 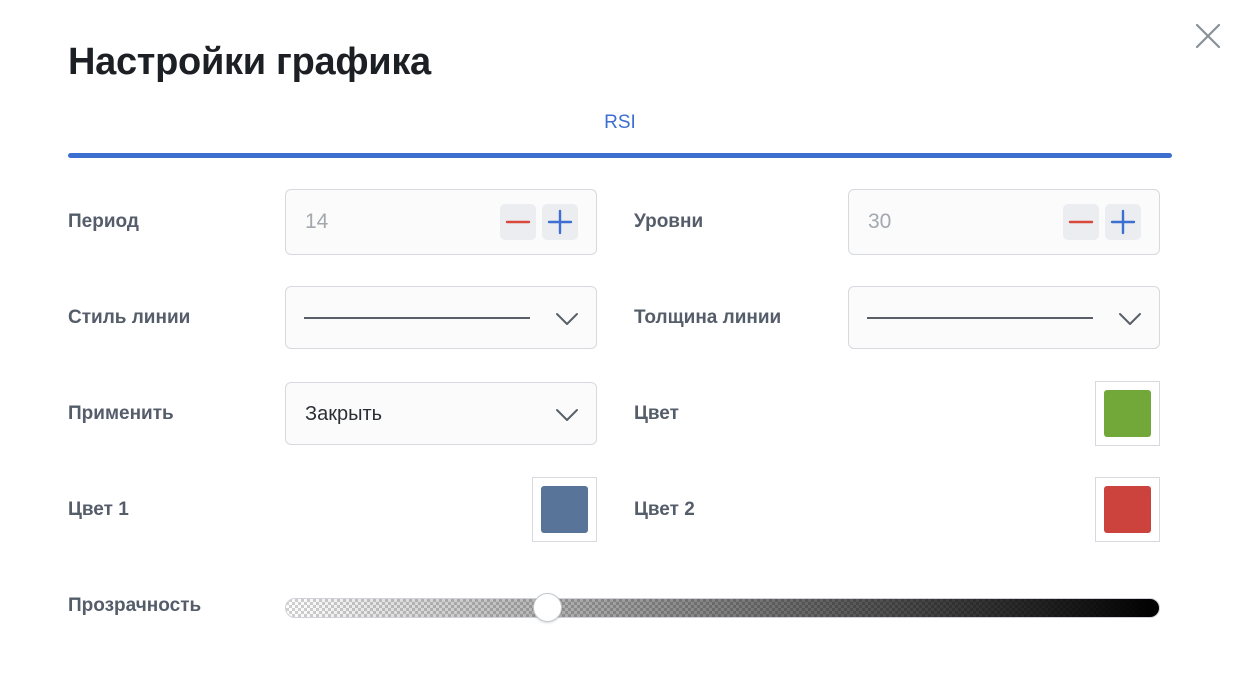 I want to click on tab-rsi: RSI, so click(x=620, y=124).